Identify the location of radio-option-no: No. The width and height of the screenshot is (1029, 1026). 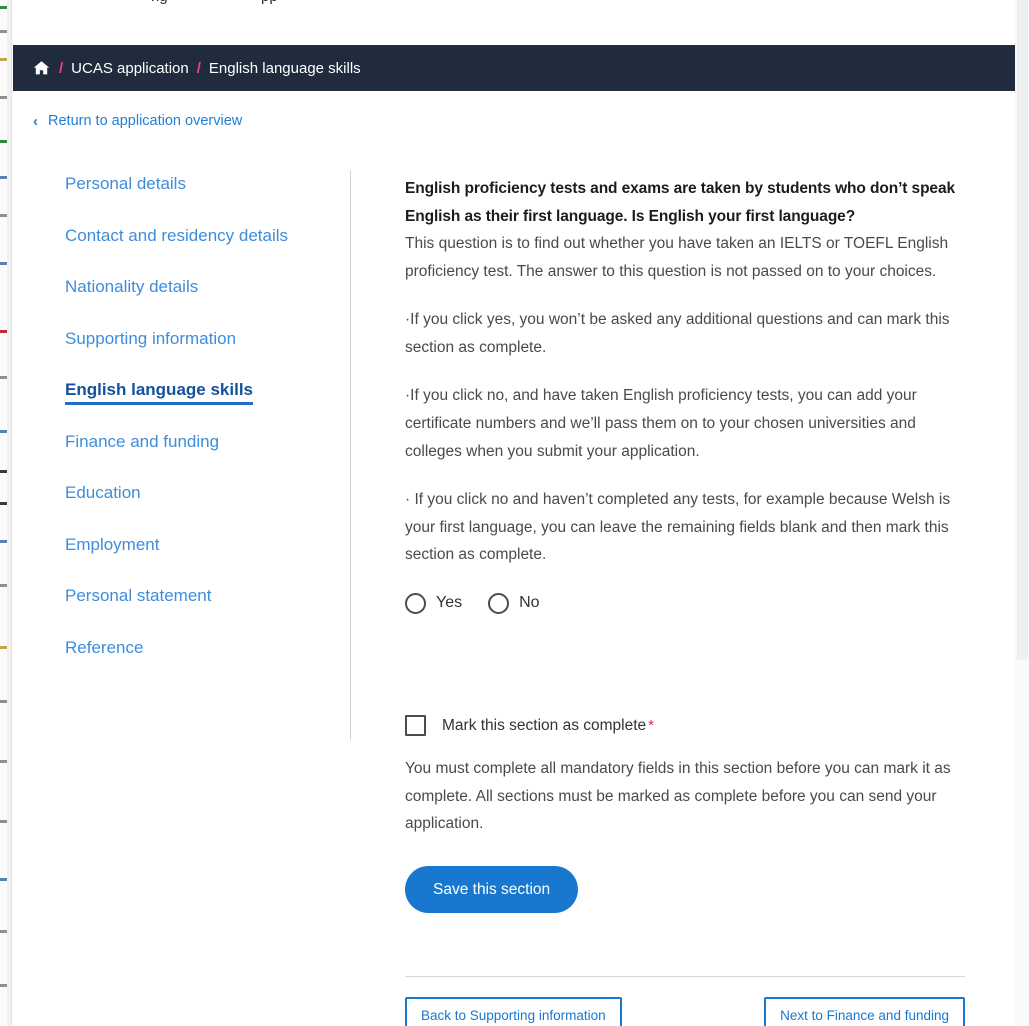
(514, 603).